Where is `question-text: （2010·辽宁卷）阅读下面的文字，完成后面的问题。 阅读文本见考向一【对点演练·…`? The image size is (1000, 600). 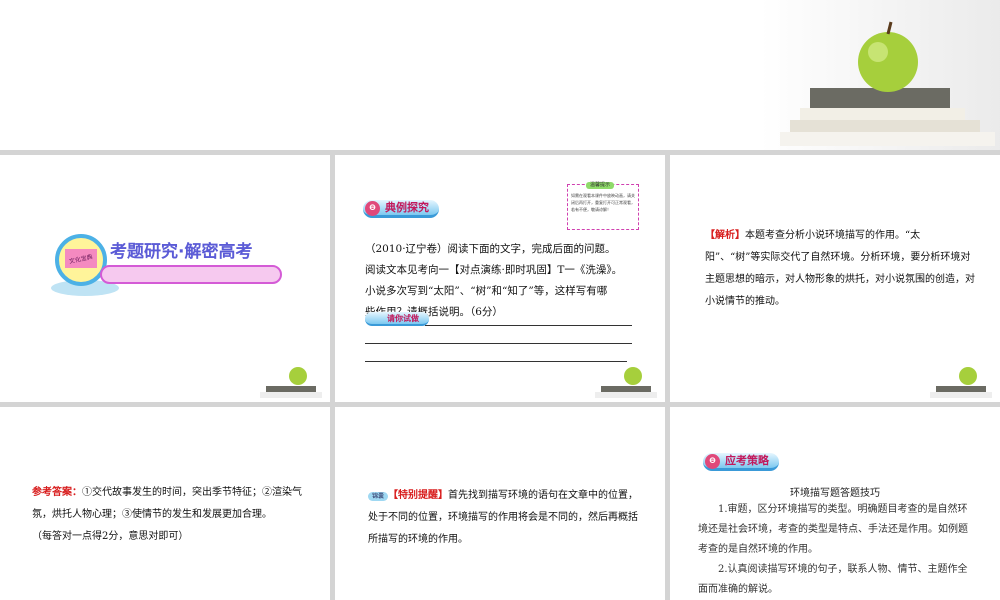
question-text: （2010·辽宁卷）阅读下面的文字，完成后面的问题。 阅读文本见考向一【对点演练·… is located at coordinates (494, 280).